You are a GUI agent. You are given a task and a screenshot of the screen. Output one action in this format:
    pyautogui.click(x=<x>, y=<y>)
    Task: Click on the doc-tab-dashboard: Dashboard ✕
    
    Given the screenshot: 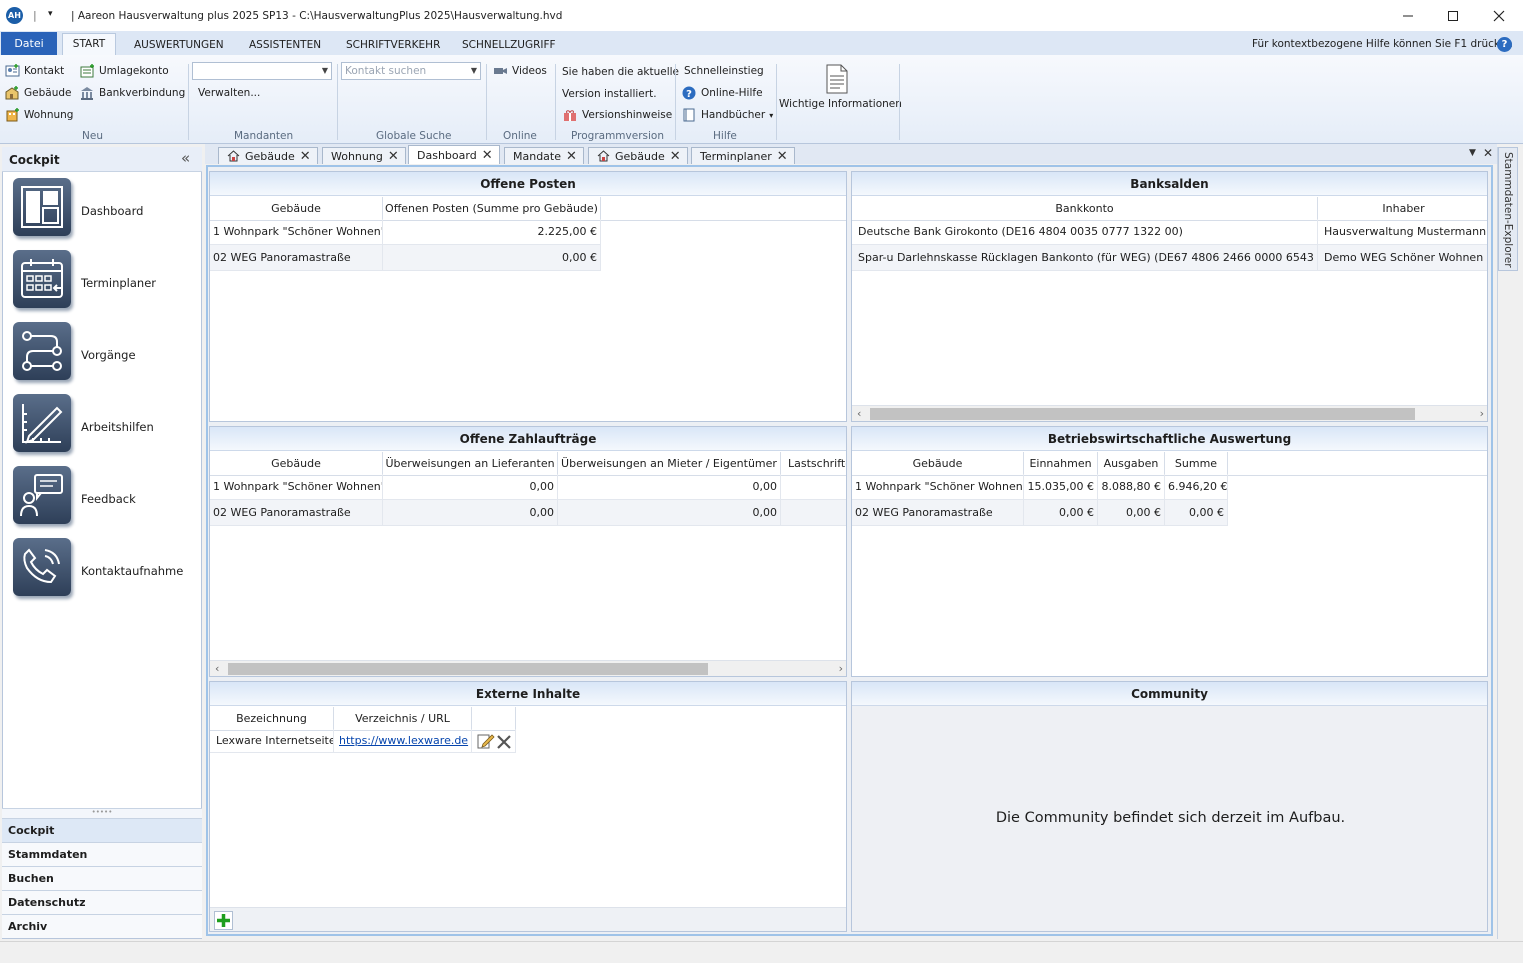 What is the action you would take?
    pyautogui.click(x=454, y=154)
    